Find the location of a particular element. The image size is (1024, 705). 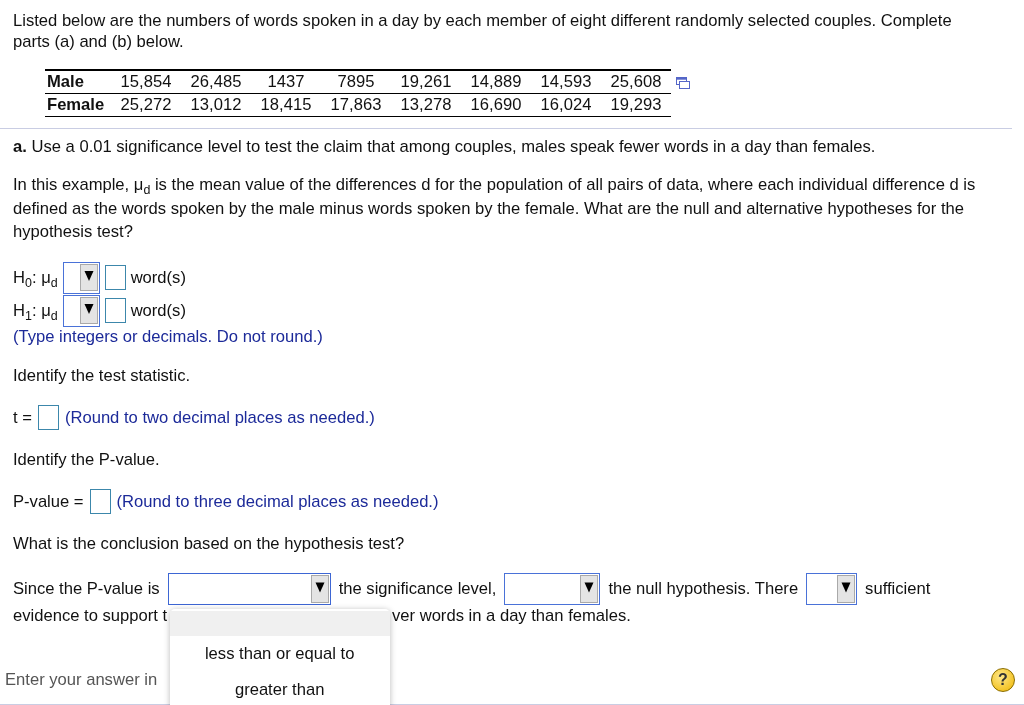

instruction-text: Identify the test statistic. is located at coordinates (102, 375).